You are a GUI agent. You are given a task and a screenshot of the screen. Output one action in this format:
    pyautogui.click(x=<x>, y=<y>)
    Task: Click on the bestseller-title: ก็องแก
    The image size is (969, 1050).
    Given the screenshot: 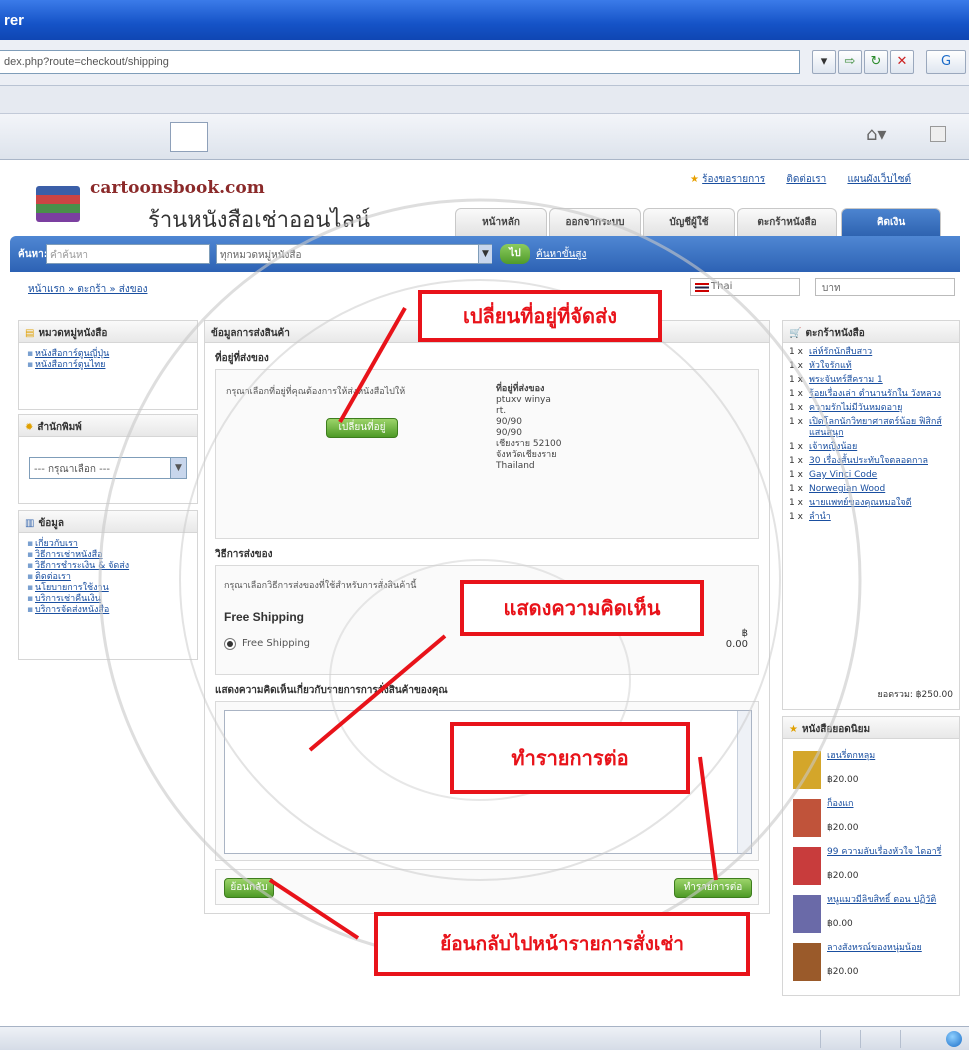 What is the action you would take?
    pyautogui.click(x=892, y=804)
    